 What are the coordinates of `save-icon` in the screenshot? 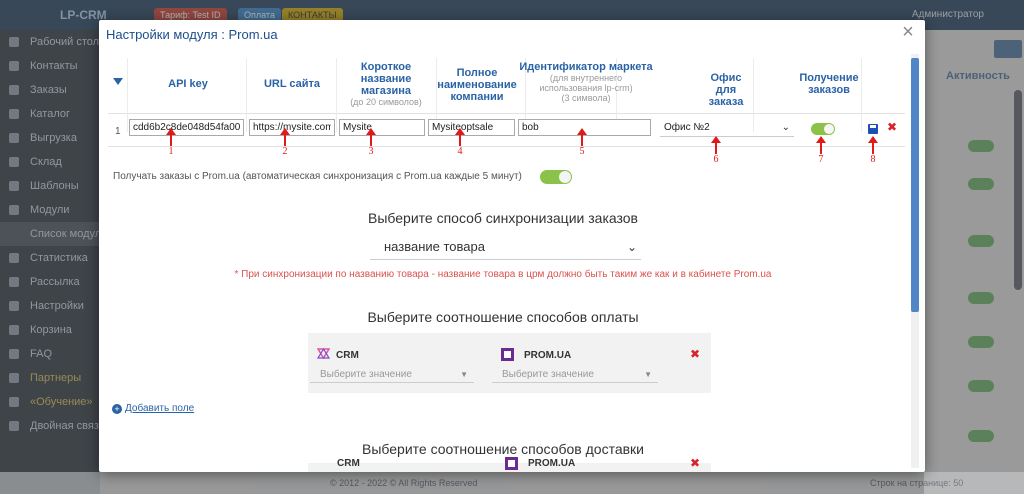 It's located at (873, 129).